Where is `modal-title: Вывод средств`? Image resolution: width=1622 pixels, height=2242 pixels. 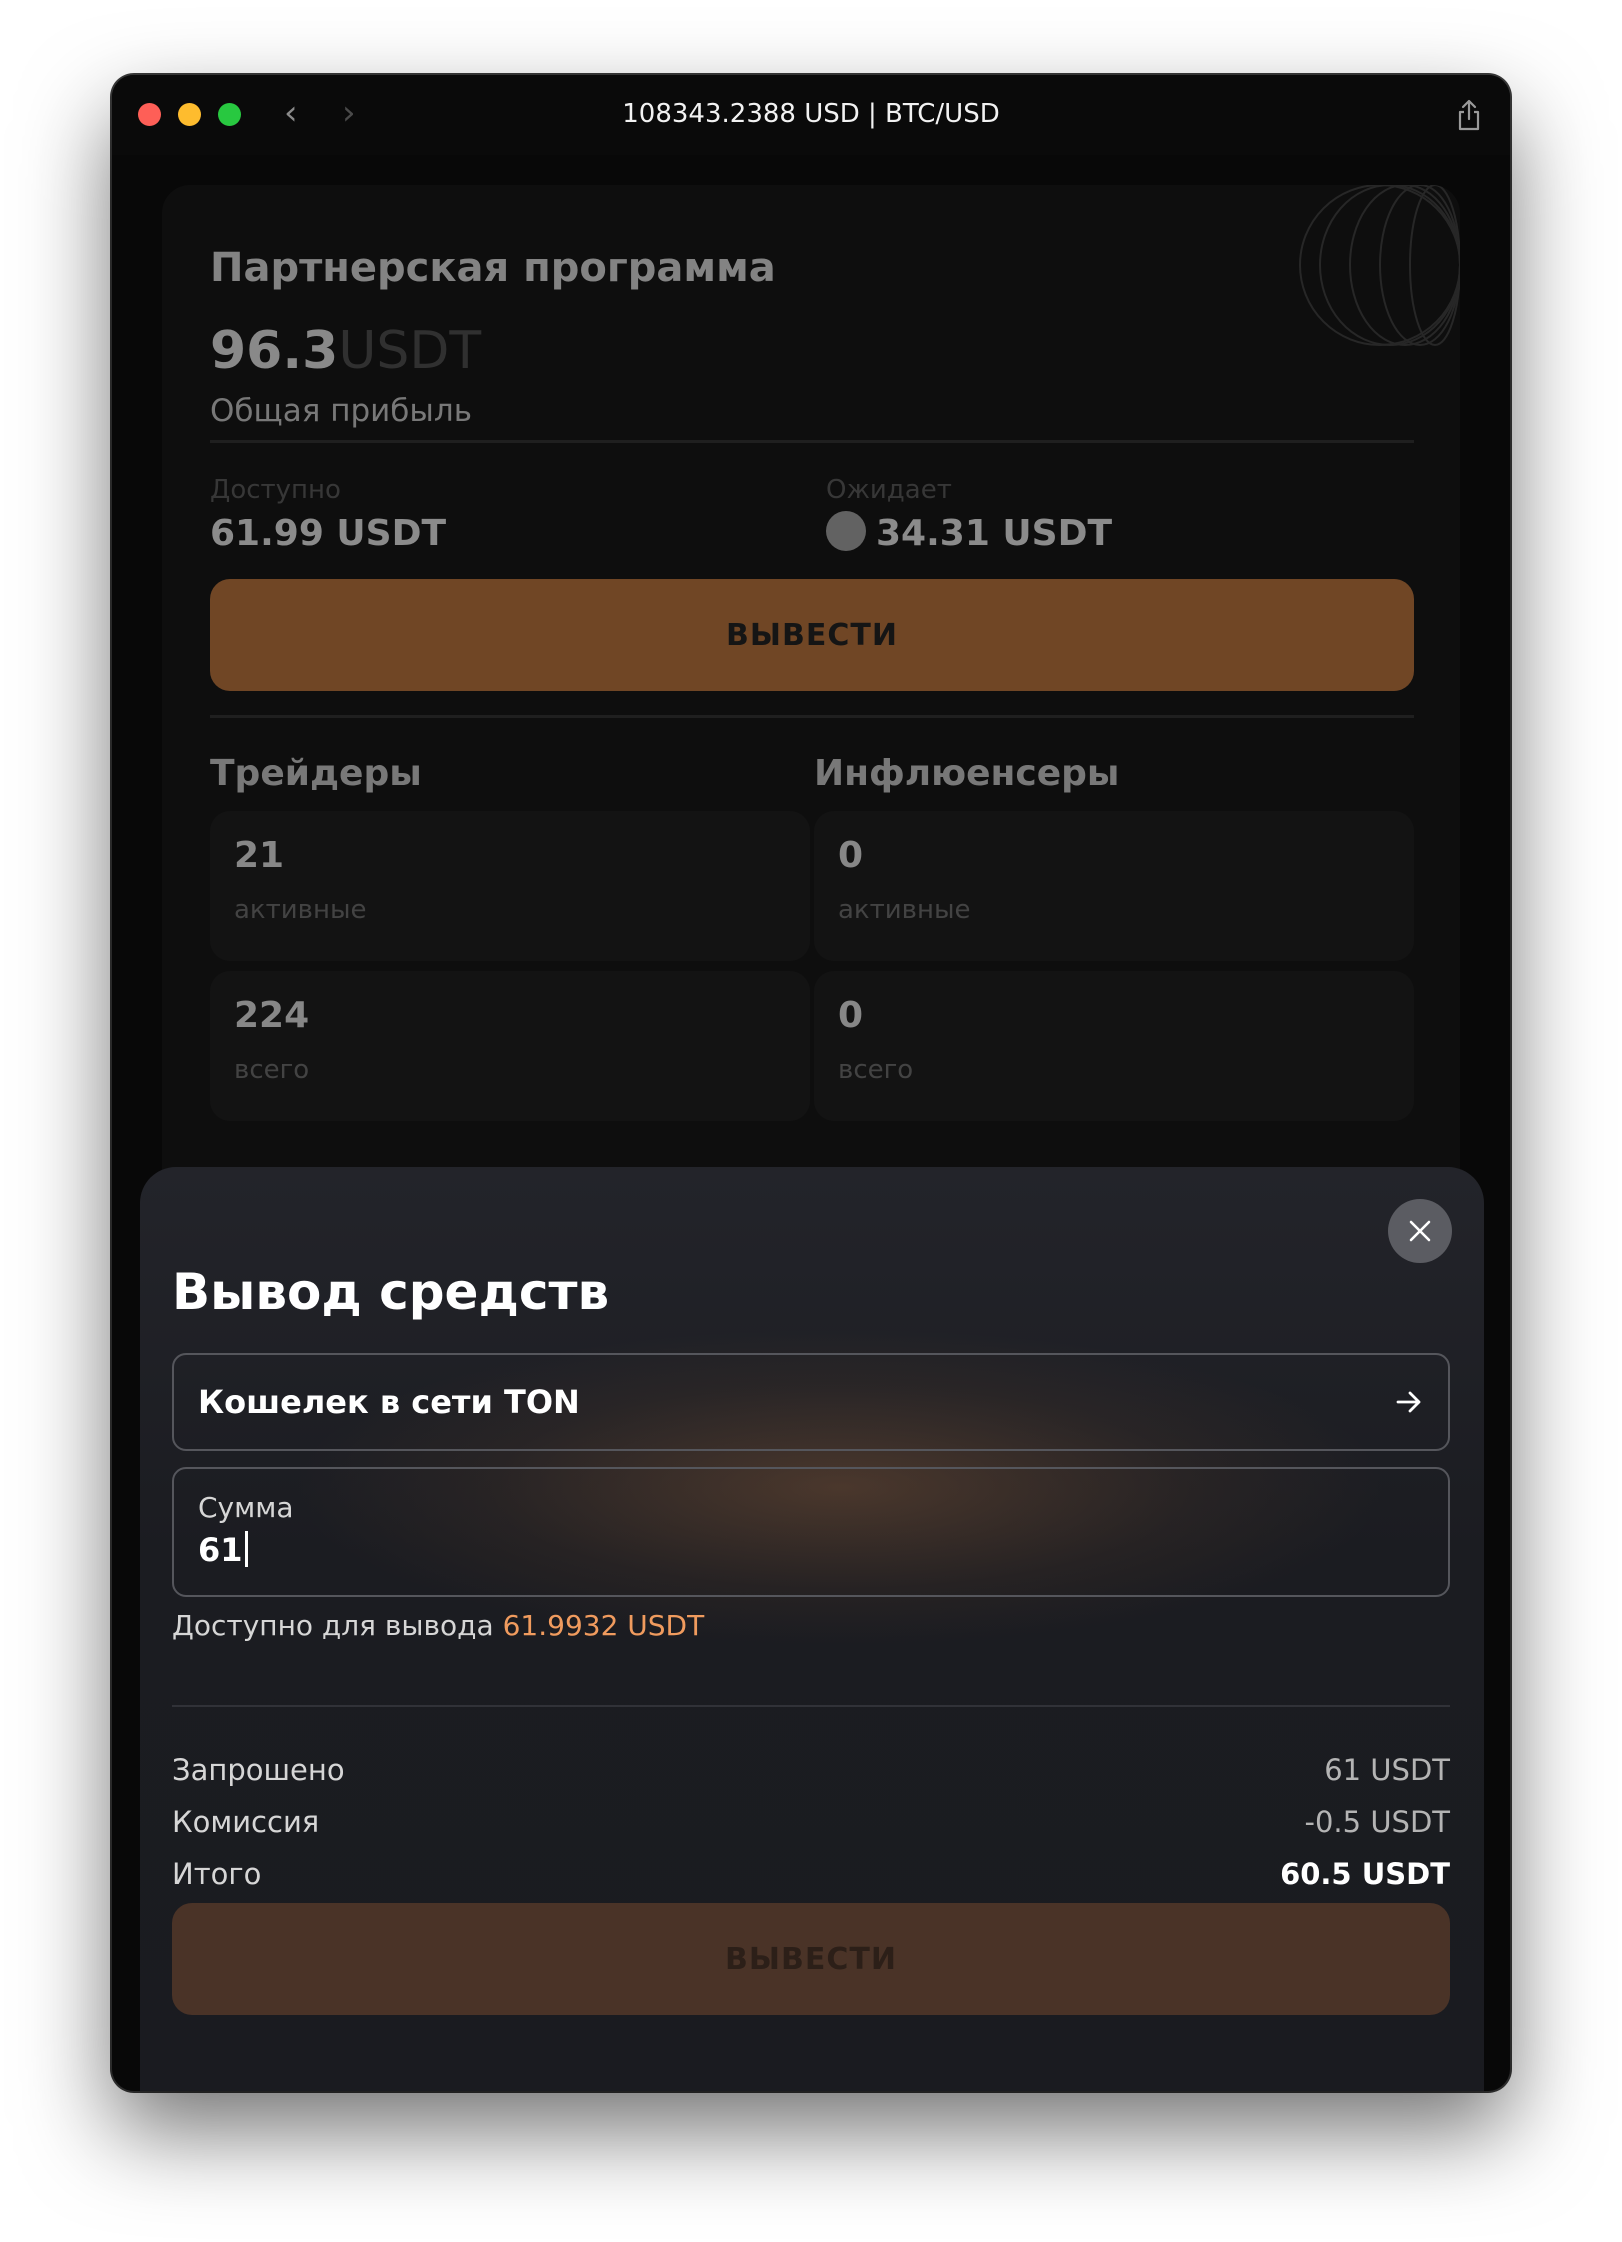 modal-title: Вывод средств is located at coordinates (391, 1292).